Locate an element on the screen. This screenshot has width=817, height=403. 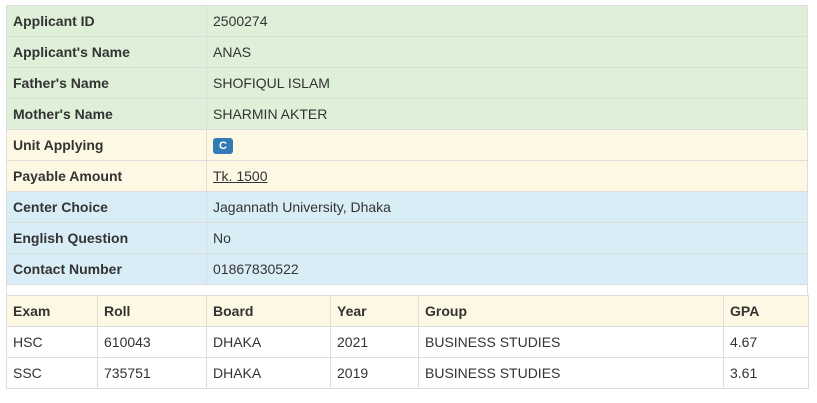
row-english-question: English Question No is located at coordinates (407, 238).